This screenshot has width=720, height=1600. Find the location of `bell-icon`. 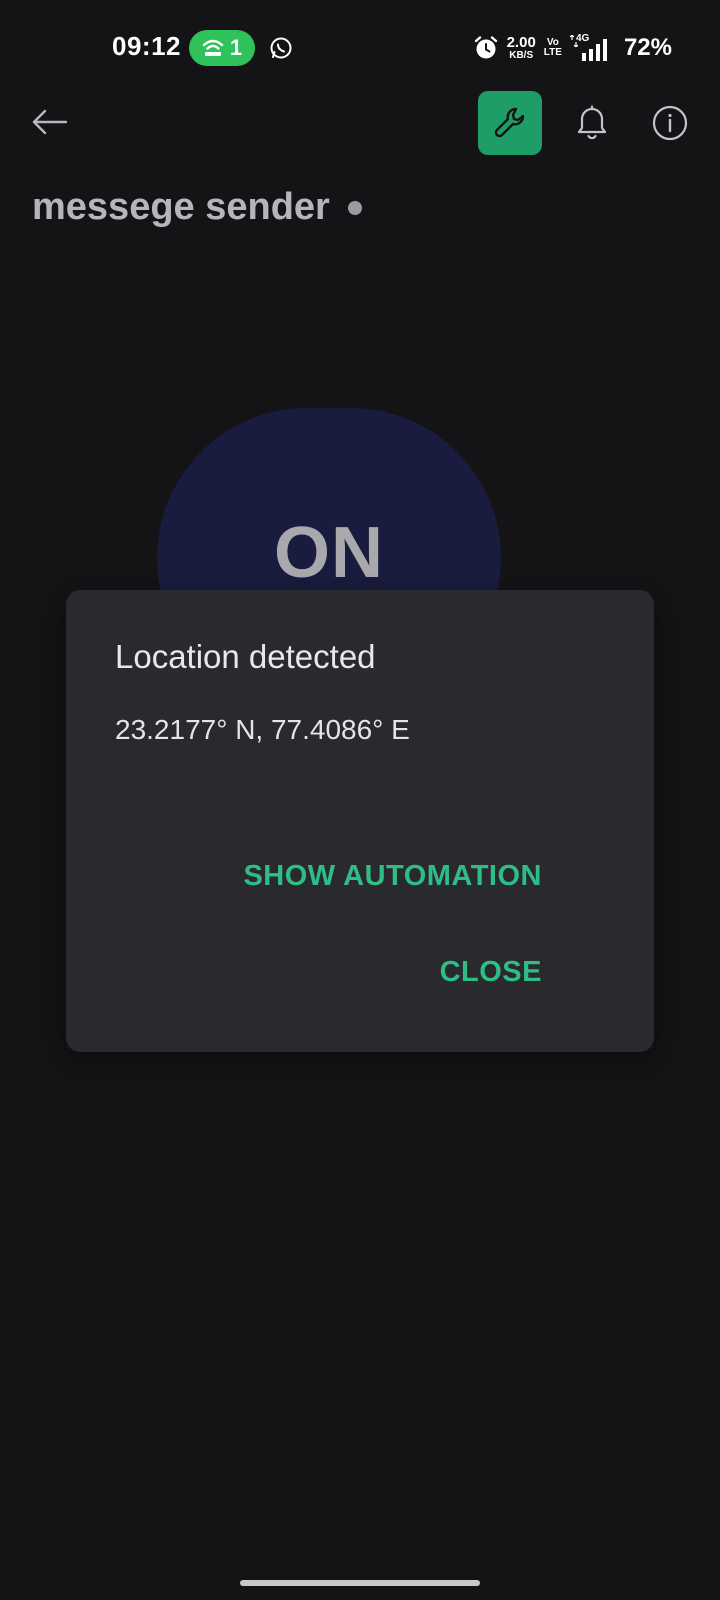

bell-icon is located at coordinates (592, 122).